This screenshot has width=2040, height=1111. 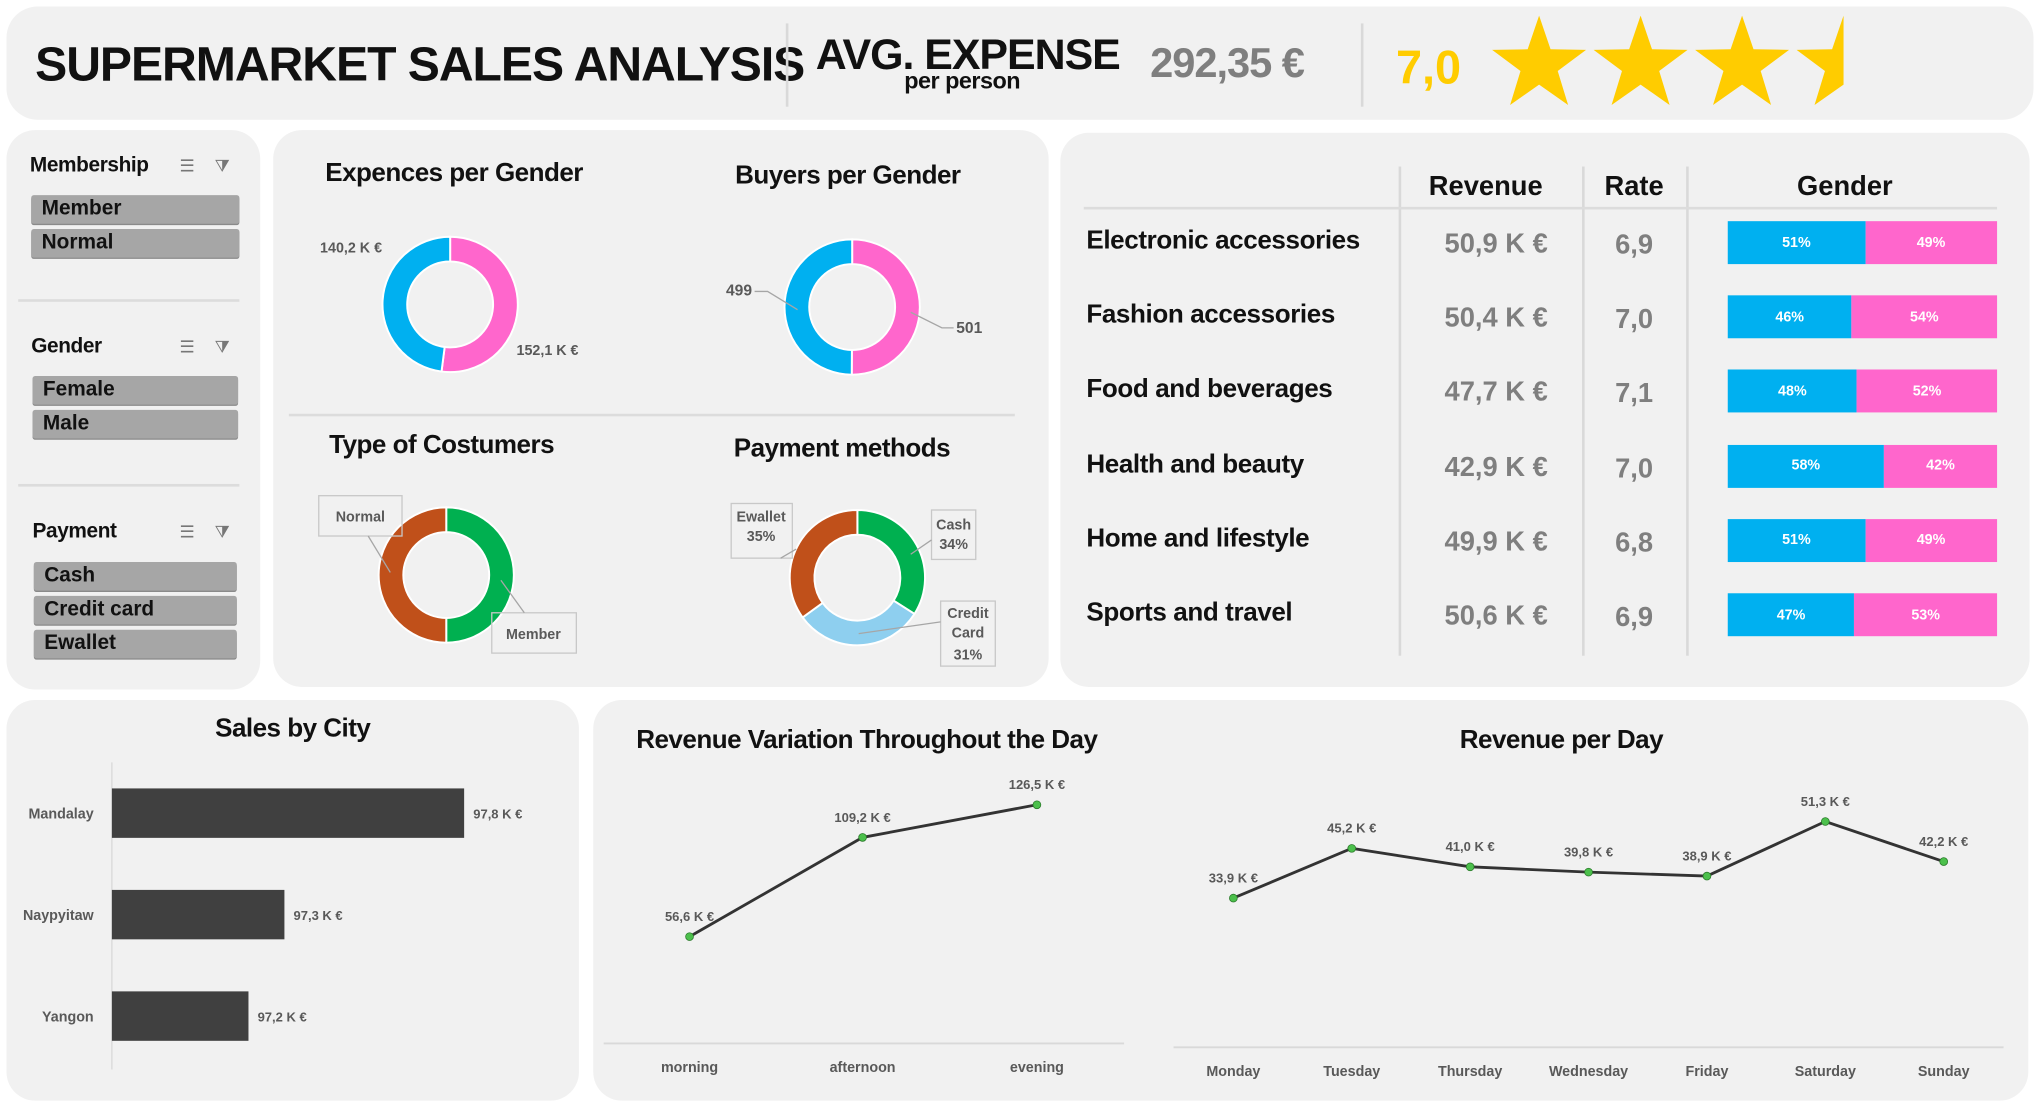 What do you see at coordinates (1825, 801) in the screenshot?
I see `perday-data-label: 51,3 K €` at bounding box center [1825, 801].